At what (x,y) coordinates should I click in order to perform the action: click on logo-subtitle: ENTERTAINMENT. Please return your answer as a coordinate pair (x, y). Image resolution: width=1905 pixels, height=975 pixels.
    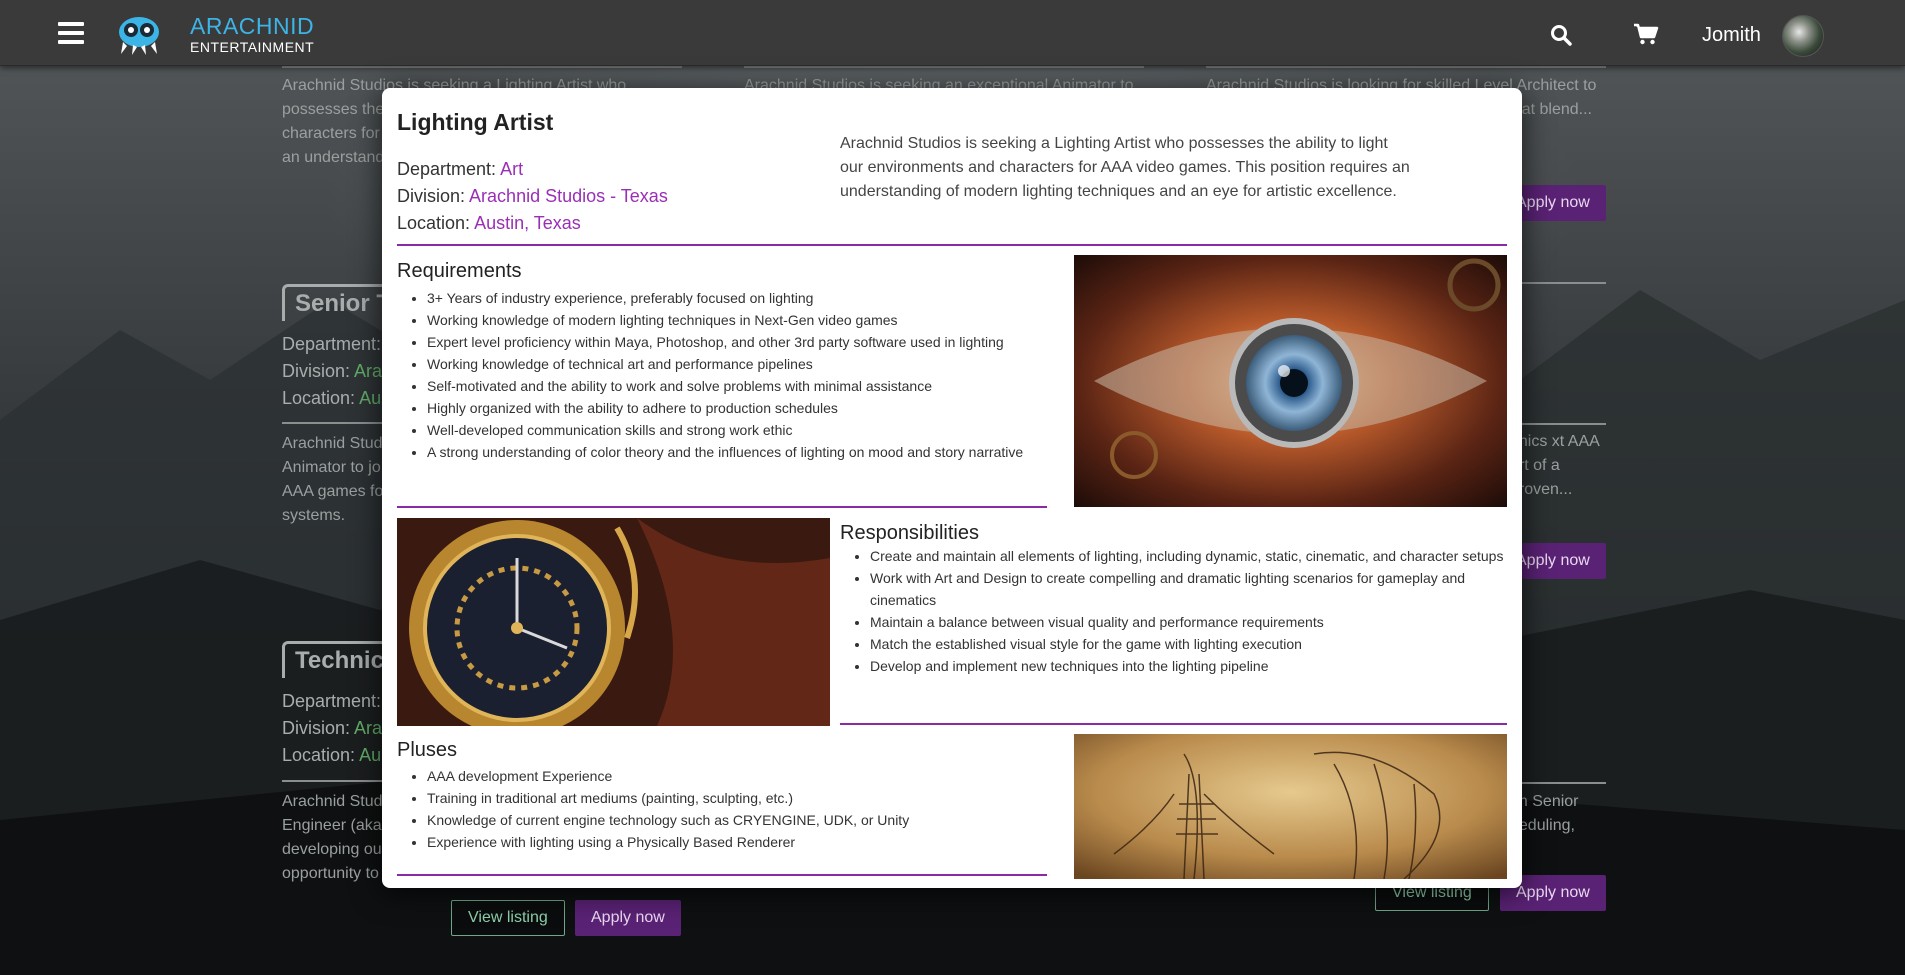
    Looking at the image, I should click on (252, 47).